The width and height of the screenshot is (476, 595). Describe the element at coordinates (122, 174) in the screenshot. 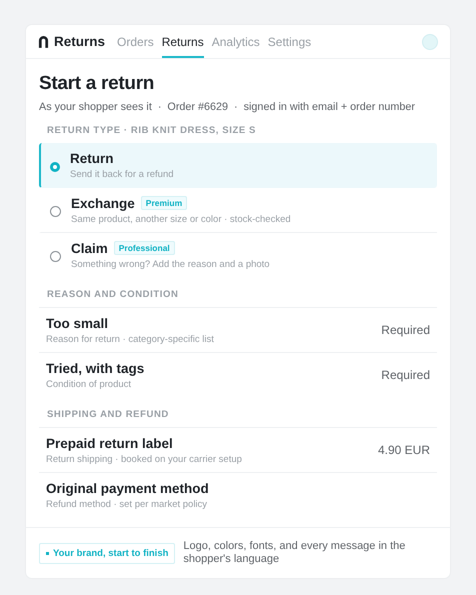

I see `item-description: Send it back for a refund` at that location.